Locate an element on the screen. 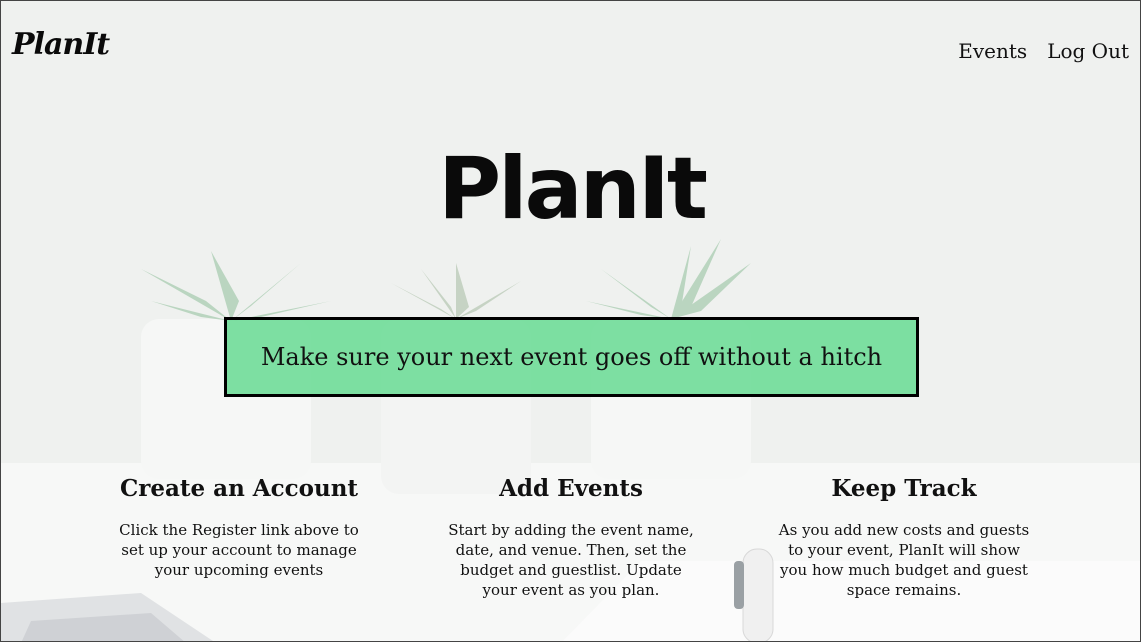 This screenshot has width=1141, height=642. hero-title: PlanIt is located at coordinates (573, 189).